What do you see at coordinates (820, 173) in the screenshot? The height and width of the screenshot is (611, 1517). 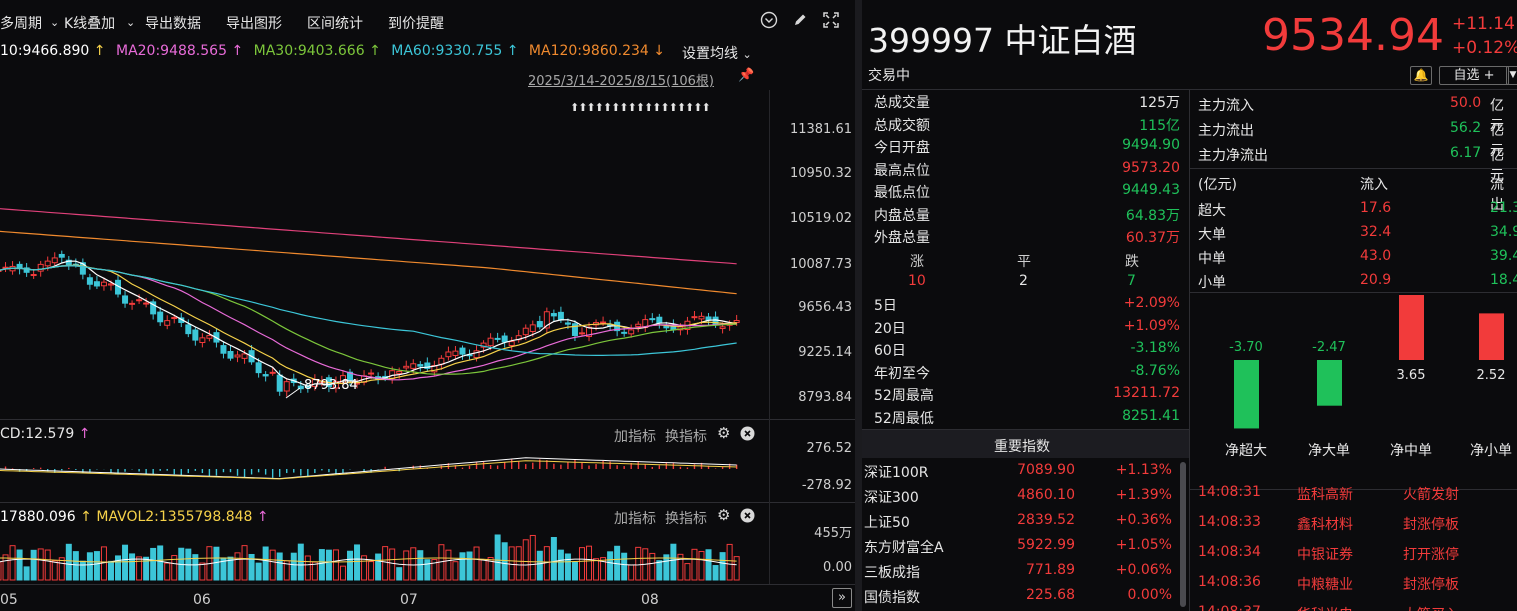 I see `price-axis-label: 10950.32` at bounding box center [820, 173].